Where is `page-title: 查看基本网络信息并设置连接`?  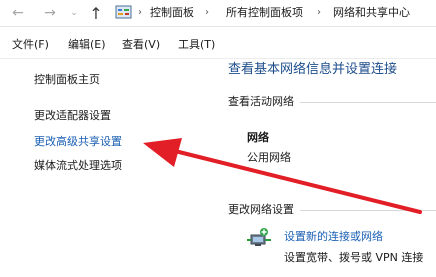 page-title: 查看基本网络信息并设置连接 is located at coordinates (313, 69).